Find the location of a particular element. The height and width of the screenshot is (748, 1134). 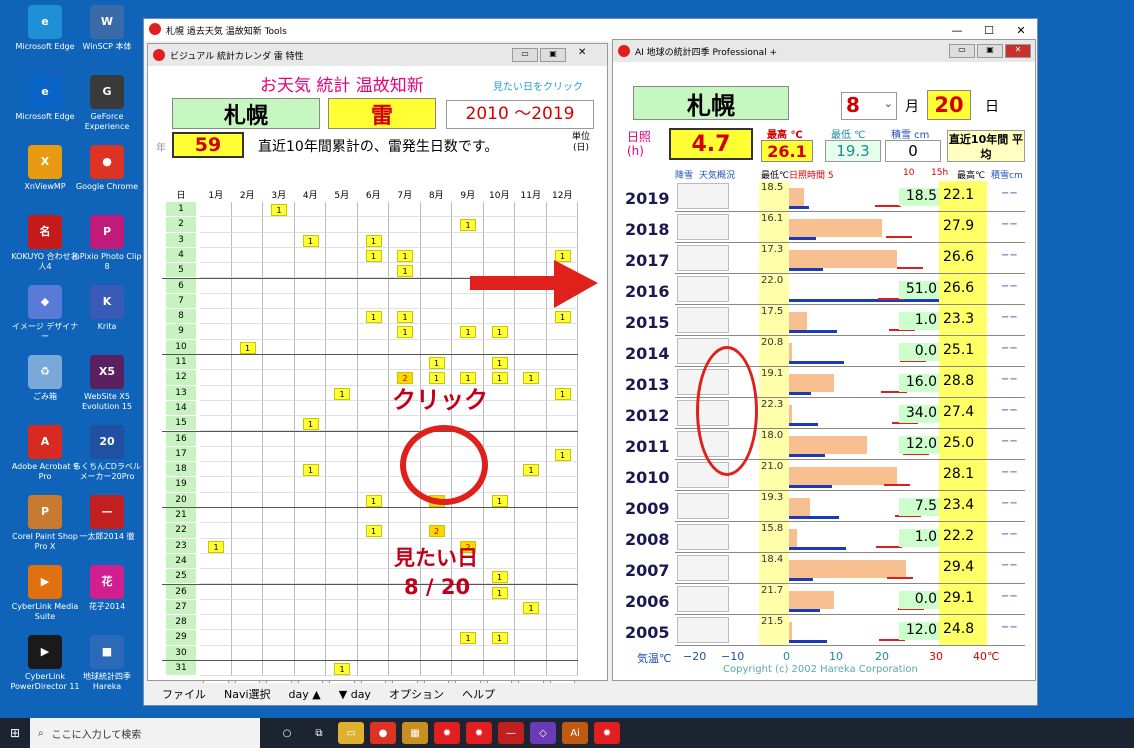

desktop-icon: X XnViewMP is located at coordinates (45, 168).